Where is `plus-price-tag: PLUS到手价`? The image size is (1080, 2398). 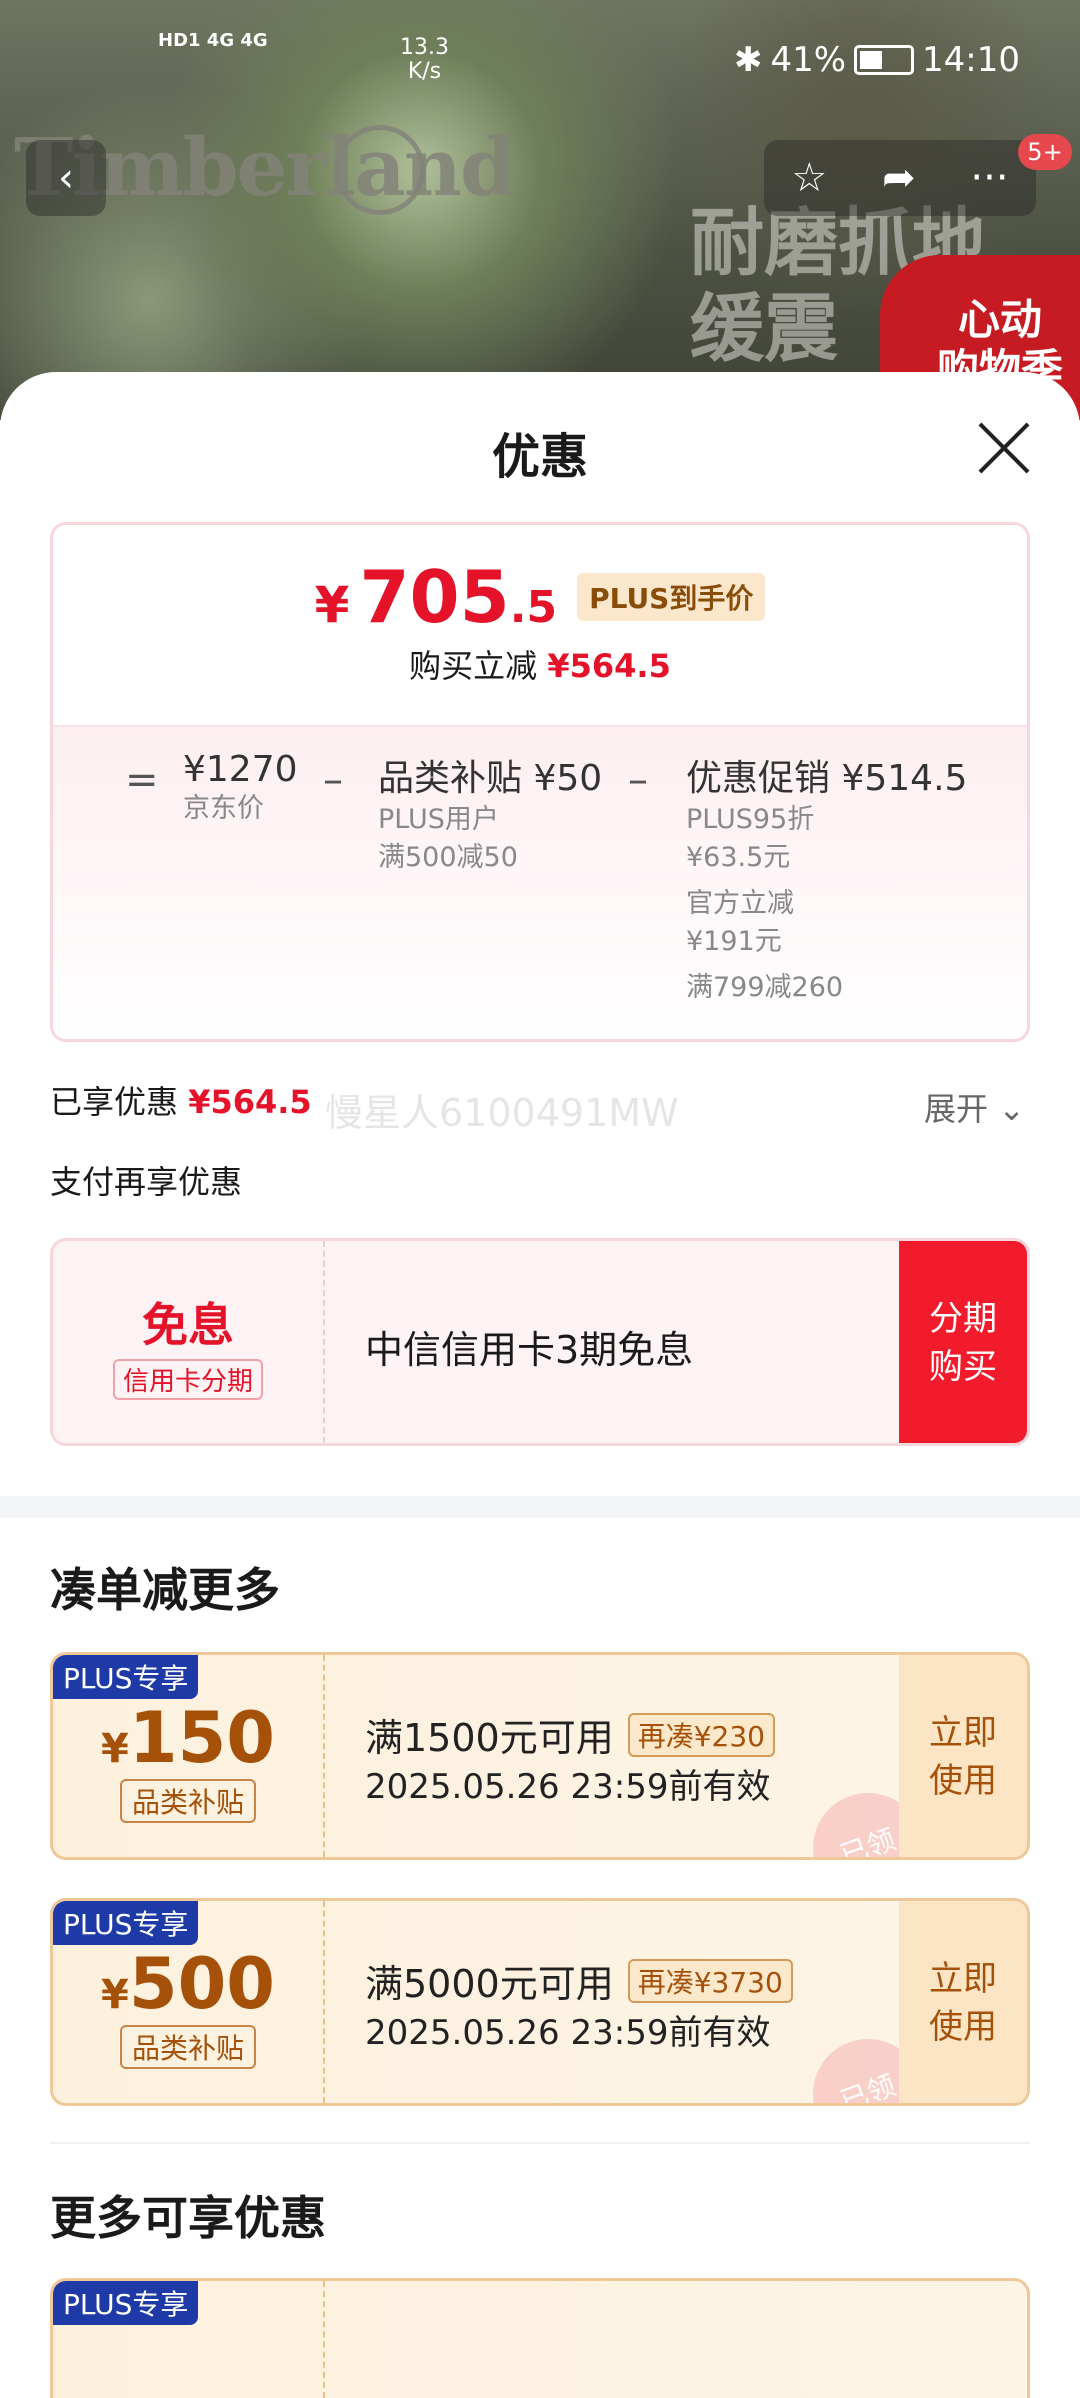
plus-price-tag: PLUS到手价 is located at coordinates (671, 597).